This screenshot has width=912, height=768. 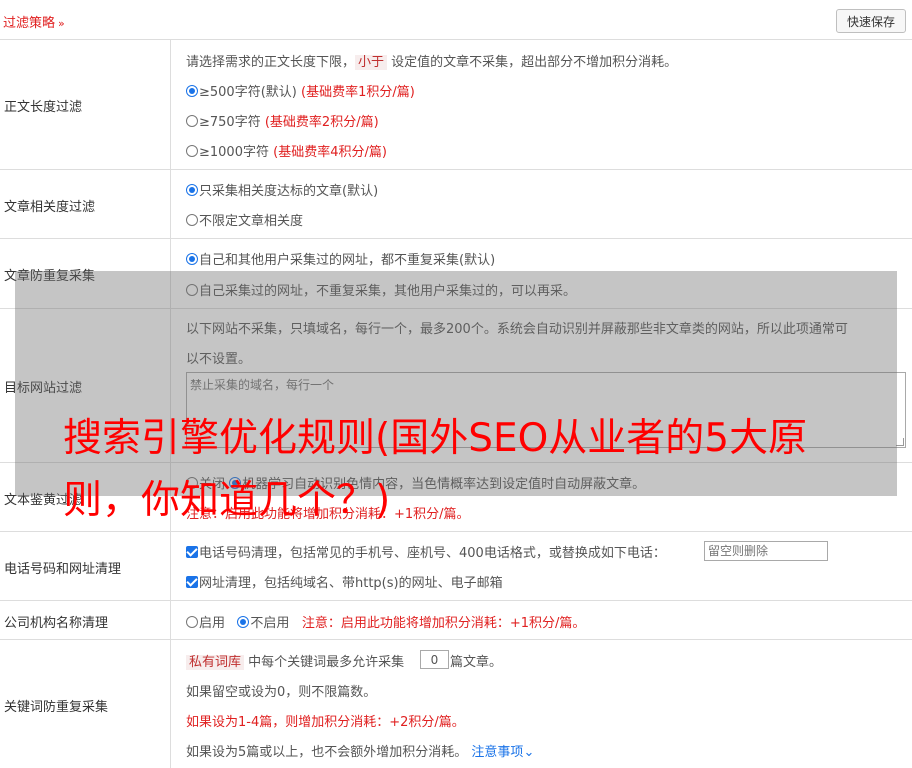 I want to click on keyword-dedupe-line-4: 如果设为5篇或以上，也不会额外增加积分消耗。 注意事项⌄, so click(x=360, y=750).